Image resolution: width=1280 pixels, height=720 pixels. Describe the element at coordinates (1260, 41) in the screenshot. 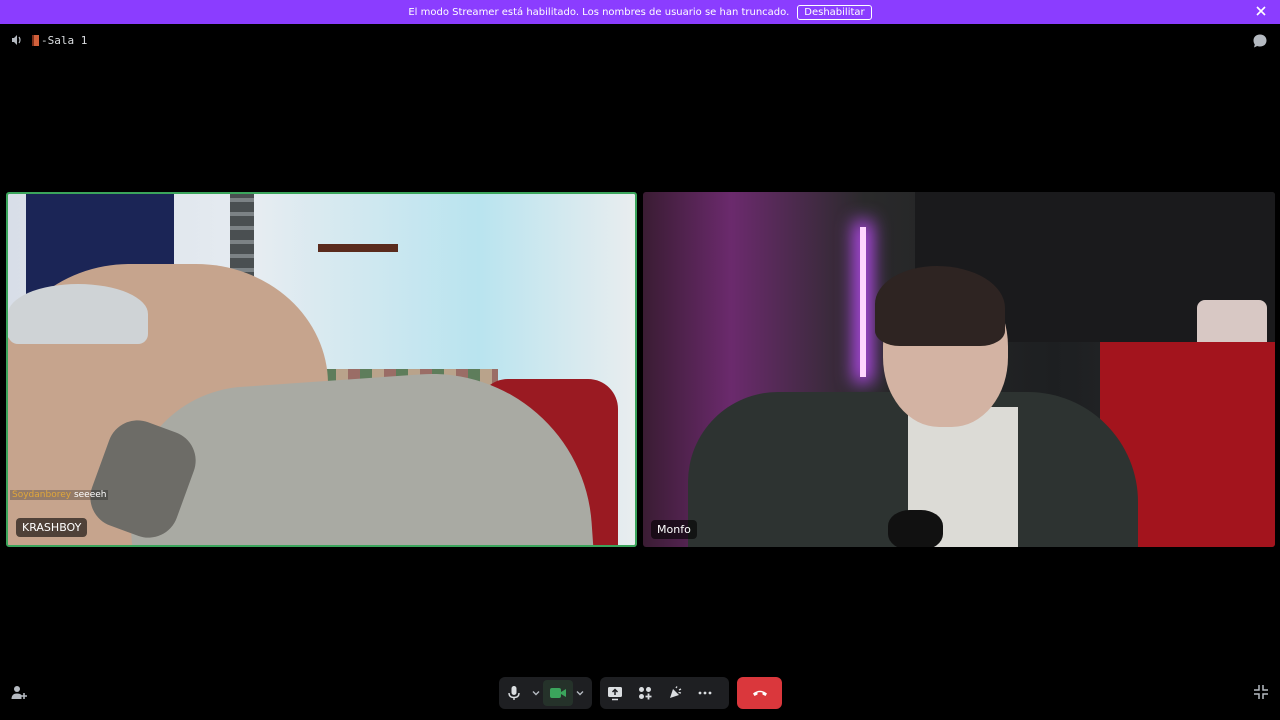

I see `chat-bubble-icon` at that location.